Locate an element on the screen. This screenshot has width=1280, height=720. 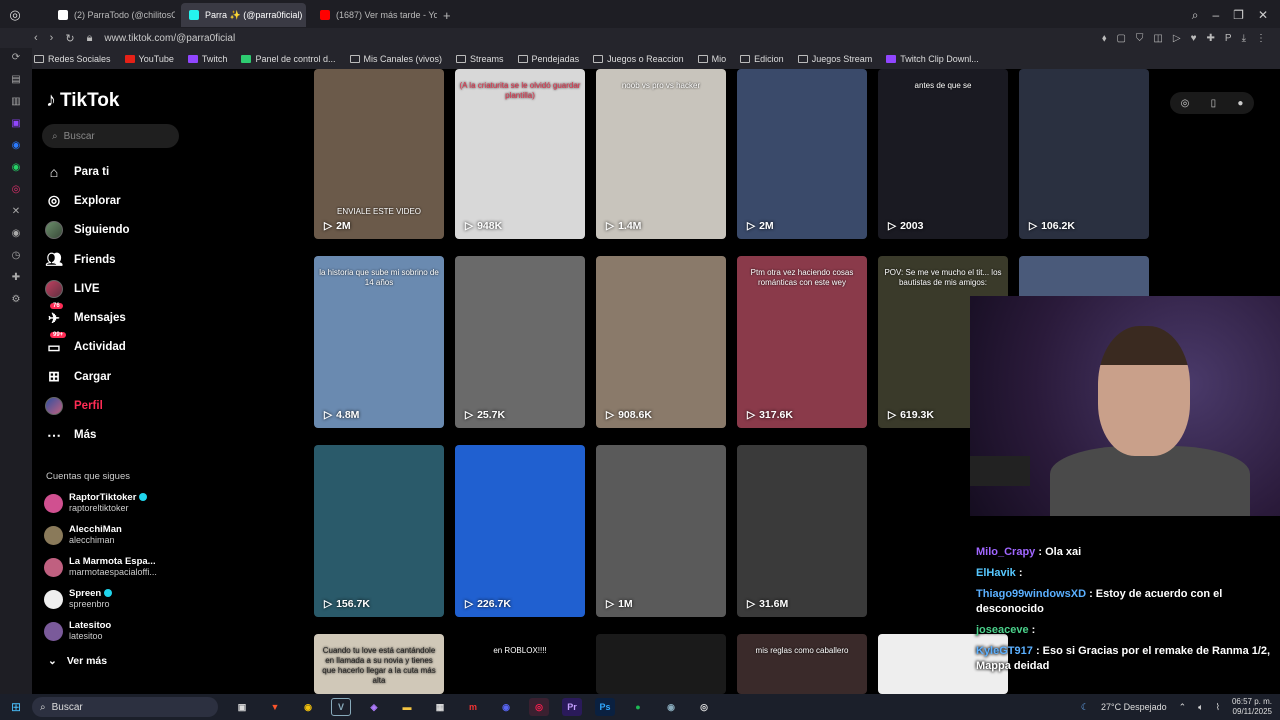
back-icon: ‹ is located at coordinates (36, 38).